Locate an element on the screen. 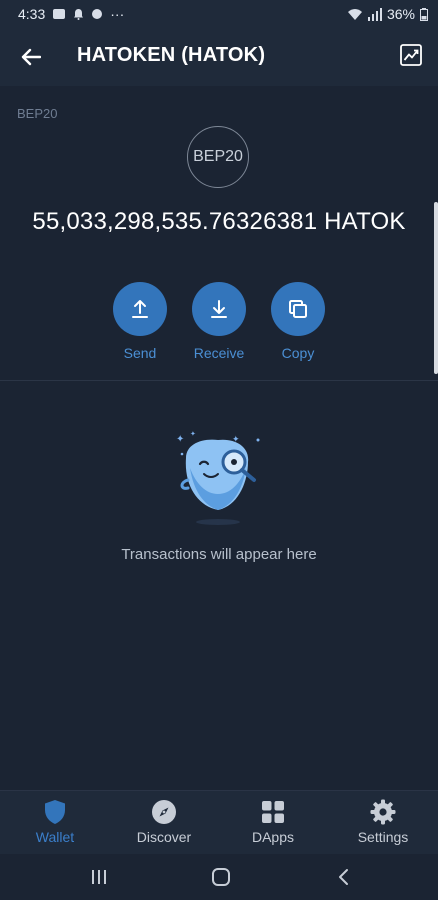  status-right: 36% is located at coordinates (387, 14).